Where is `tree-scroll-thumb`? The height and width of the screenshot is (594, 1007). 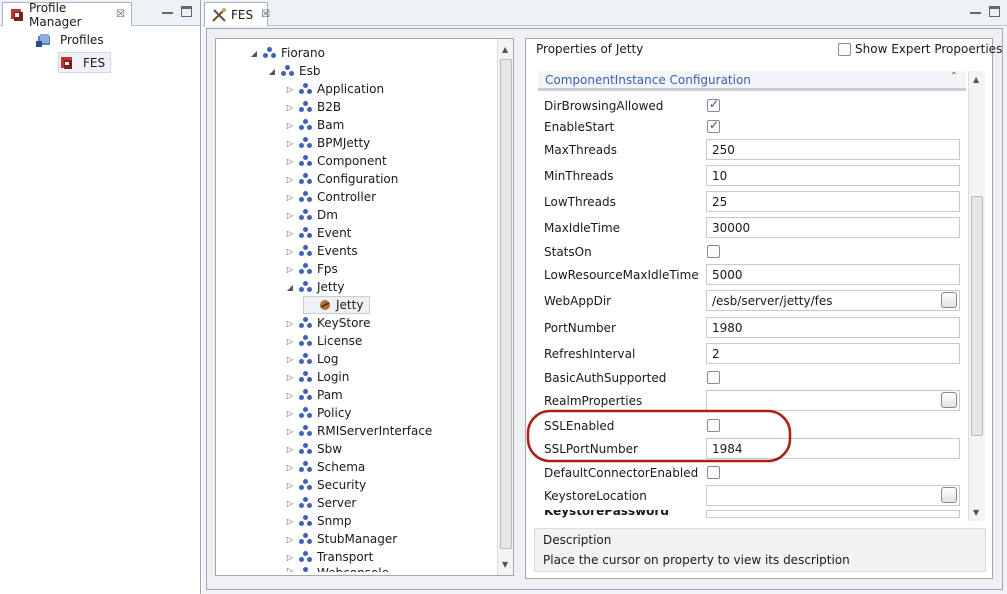
tree-scroll-thumb is located at coordinates (506, 304).